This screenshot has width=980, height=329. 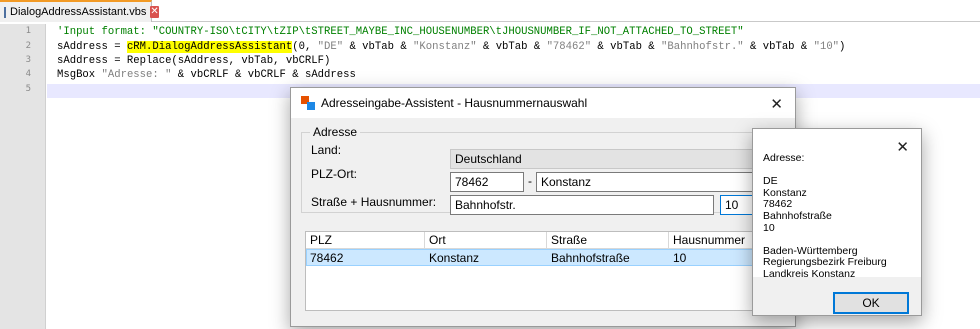 What do you see at coordinates (320, 240) in the screenshot?
I see `column-header-plz: PLZ` at bounding box center [320, 240].